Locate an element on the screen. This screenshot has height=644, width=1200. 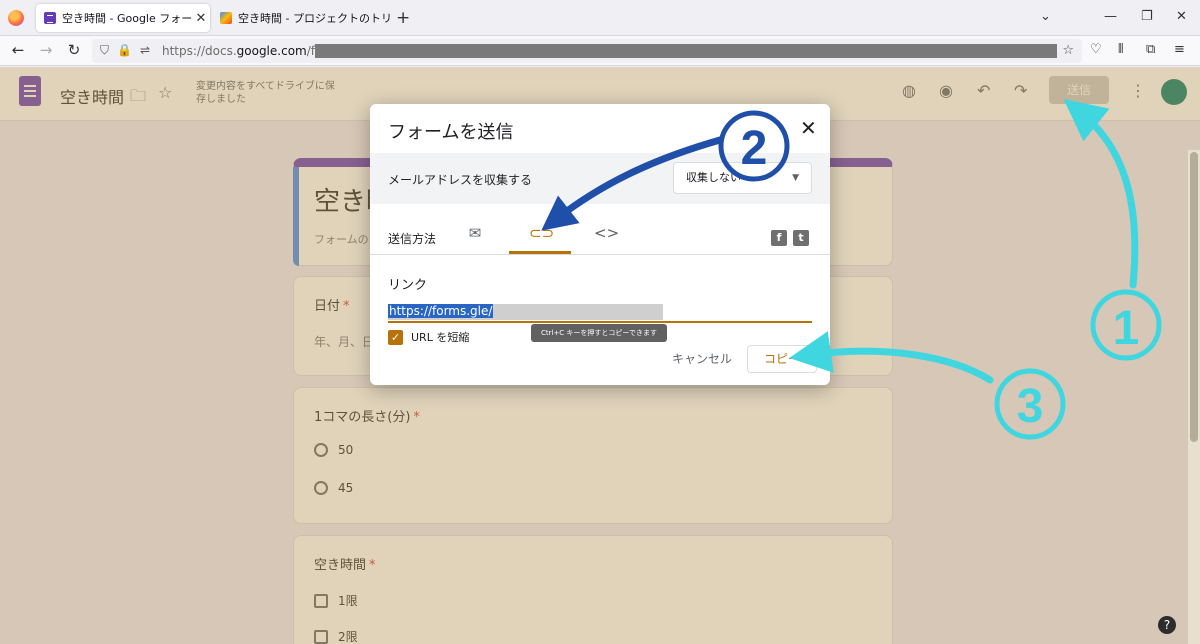
tab-google-forms: 空き時間 - Google フォーム ✕ is located at coordinates (123, 18).